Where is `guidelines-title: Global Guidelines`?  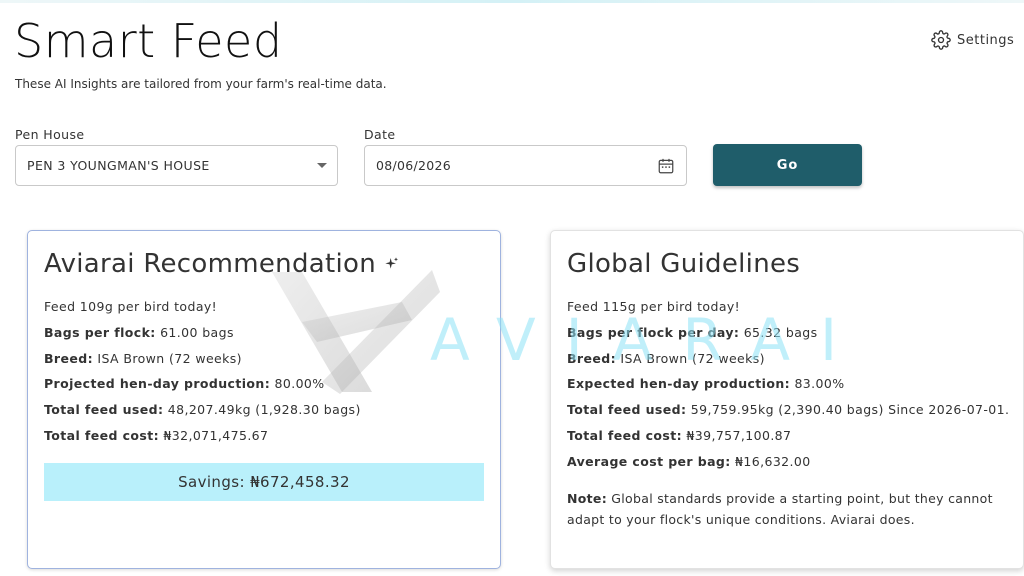
guidelines-title: Global Guidelines is located at coordinates (684, 264).